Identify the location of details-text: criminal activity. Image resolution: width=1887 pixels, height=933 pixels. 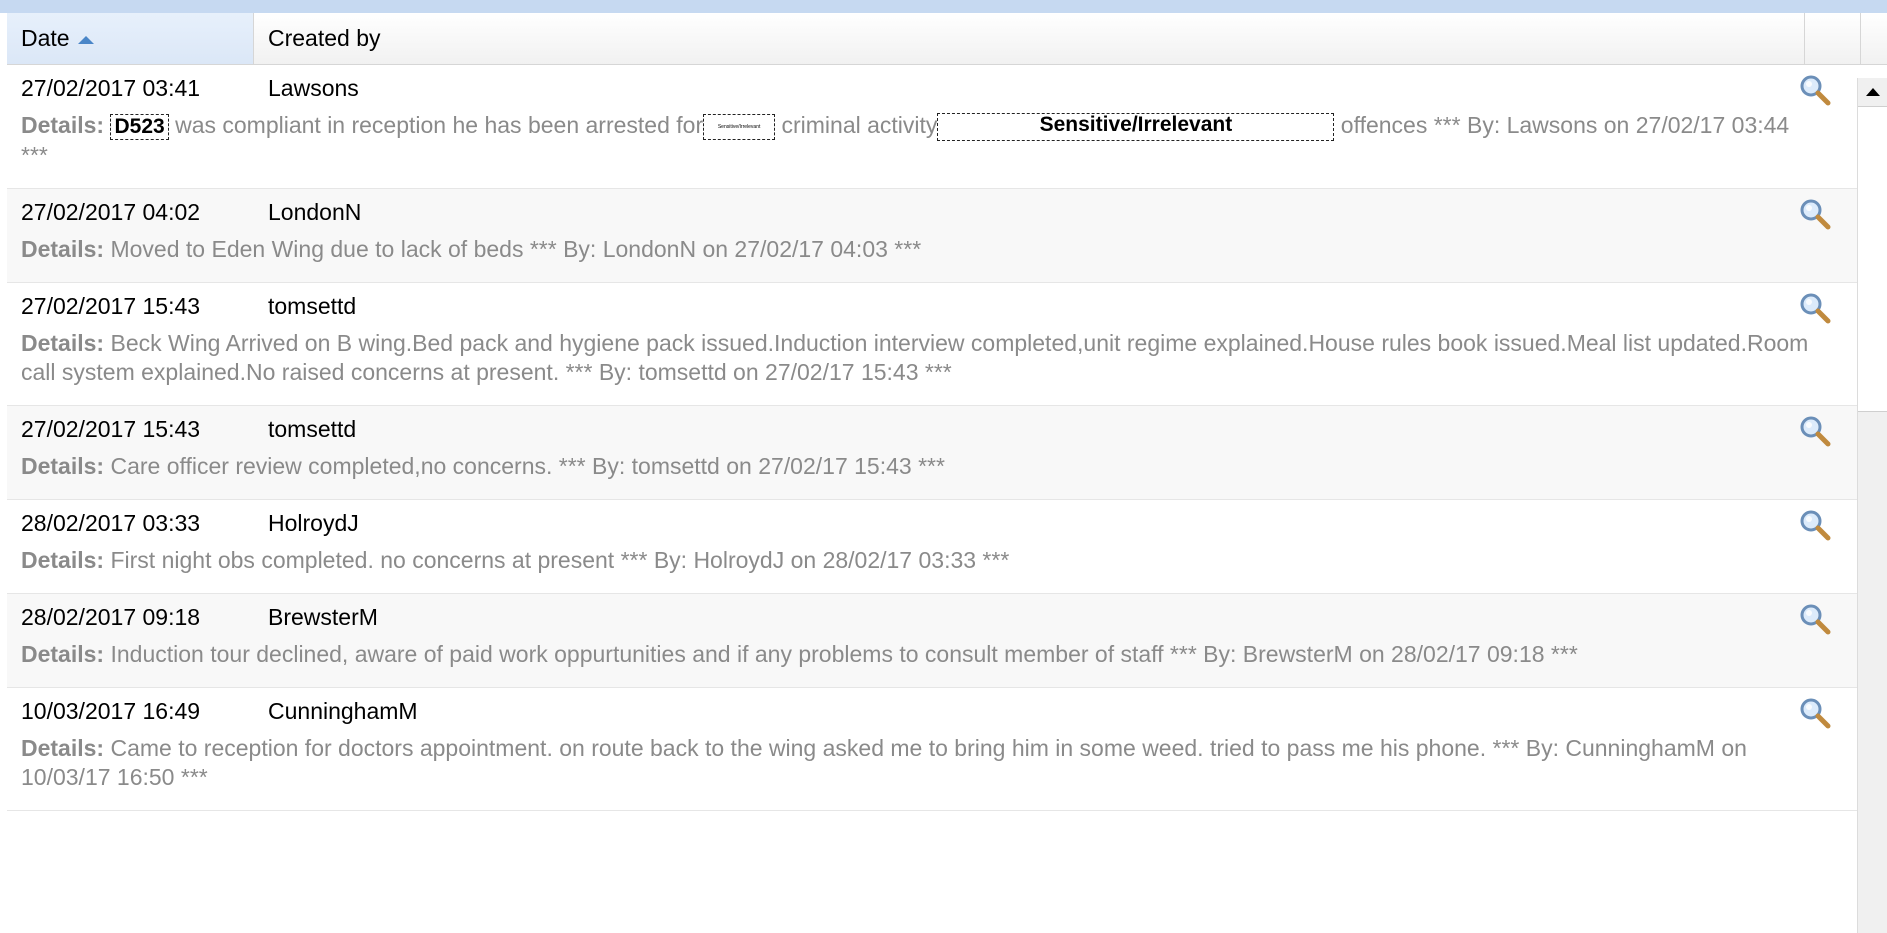
(856, 125).